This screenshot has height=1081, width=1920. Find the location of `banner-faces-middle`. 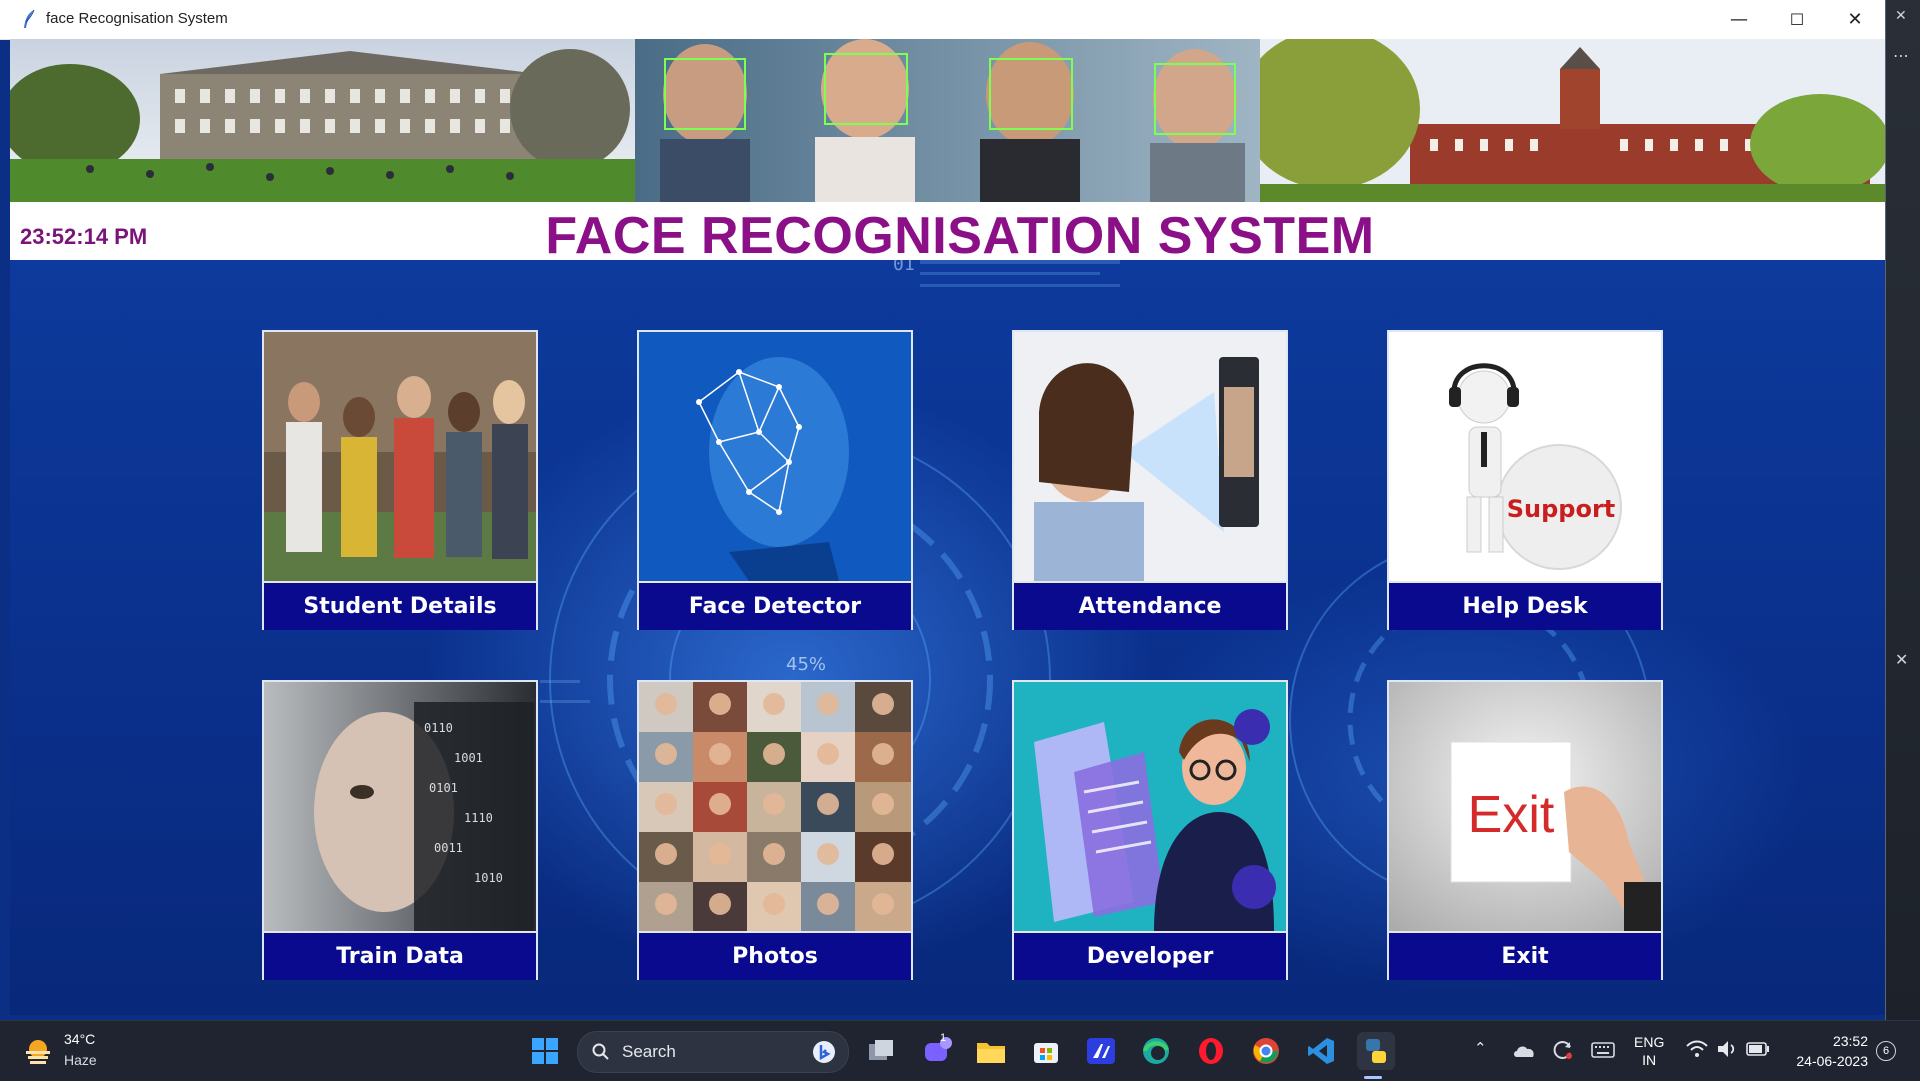

banner-faces-middle is located at coordinates (947, 120).